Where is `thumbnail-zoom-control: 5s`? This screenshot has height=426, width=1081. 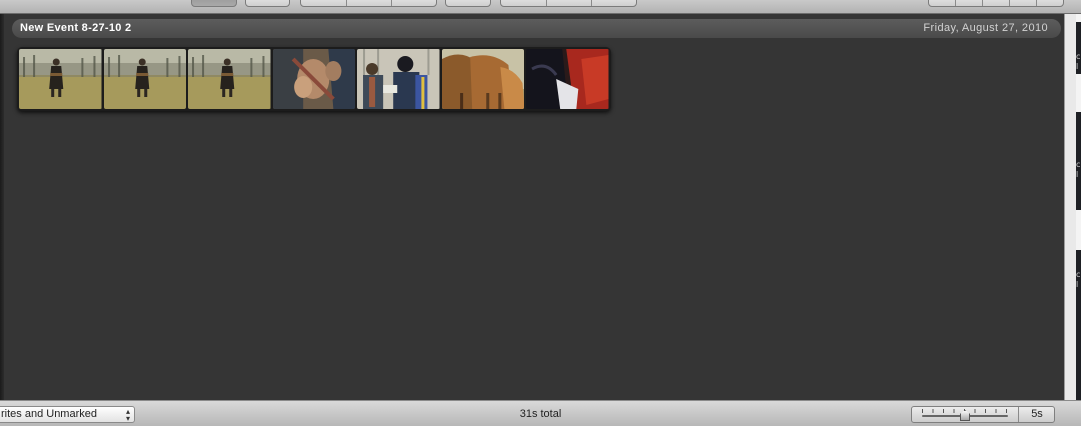
thumbnail-zoom-control: 5s is located at coordinates (983, 414).